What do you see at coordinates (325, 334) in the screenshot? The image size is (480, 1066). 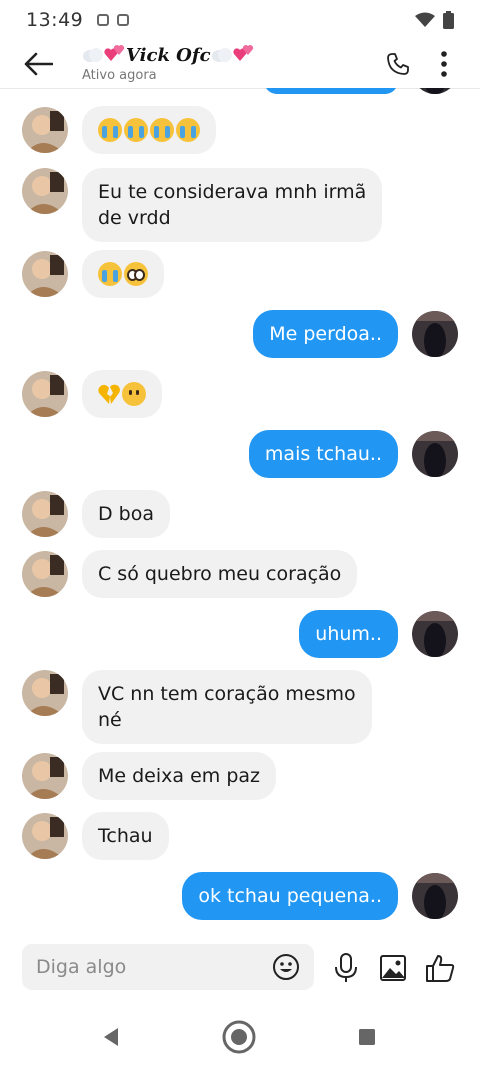 I see `message-bubble: Me perdoa..` at bounding box center [325, 334].